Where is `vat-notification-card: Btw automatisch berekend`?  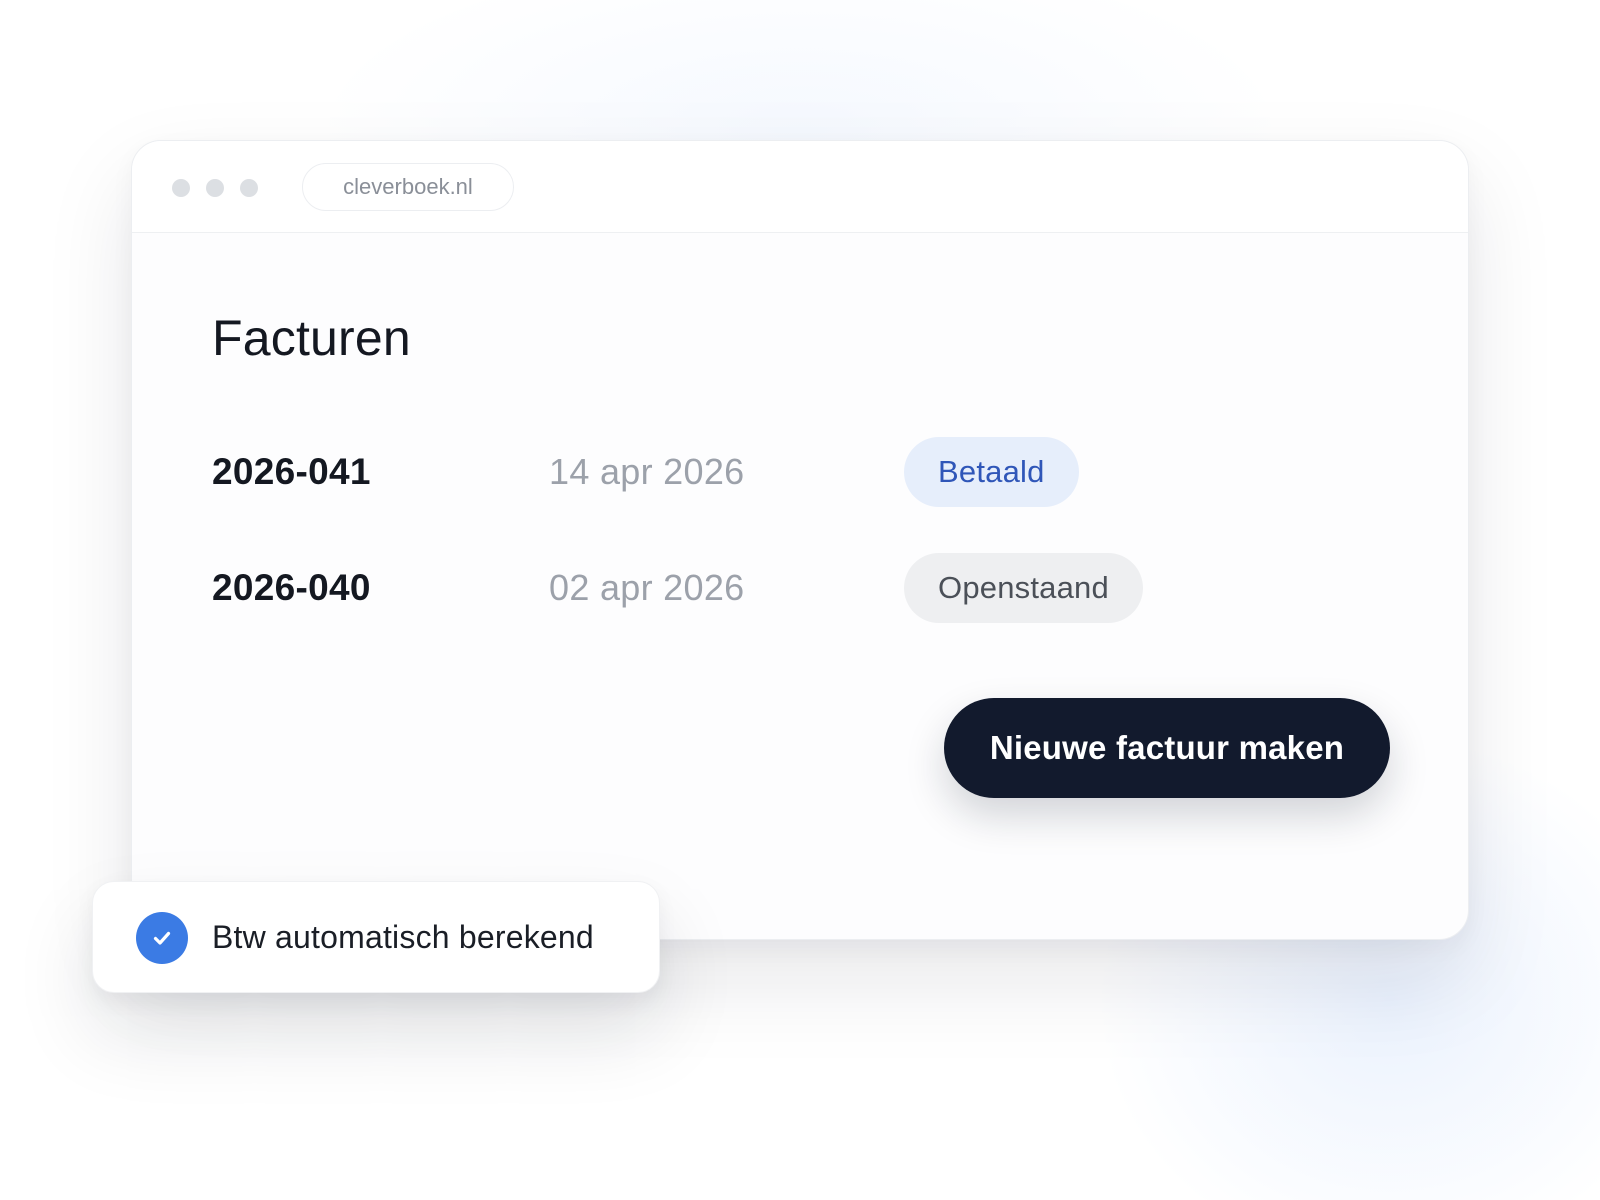 vat-notification-card: Btw automatisch berekend is located at coordinates (376, 937).